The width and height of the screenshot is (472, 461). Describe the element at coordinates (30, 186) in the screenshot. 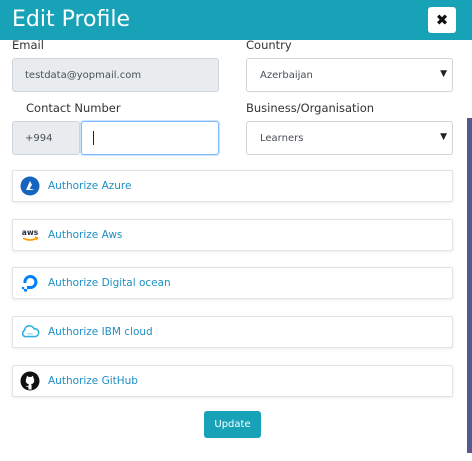

I see `azure-icon` at that location.